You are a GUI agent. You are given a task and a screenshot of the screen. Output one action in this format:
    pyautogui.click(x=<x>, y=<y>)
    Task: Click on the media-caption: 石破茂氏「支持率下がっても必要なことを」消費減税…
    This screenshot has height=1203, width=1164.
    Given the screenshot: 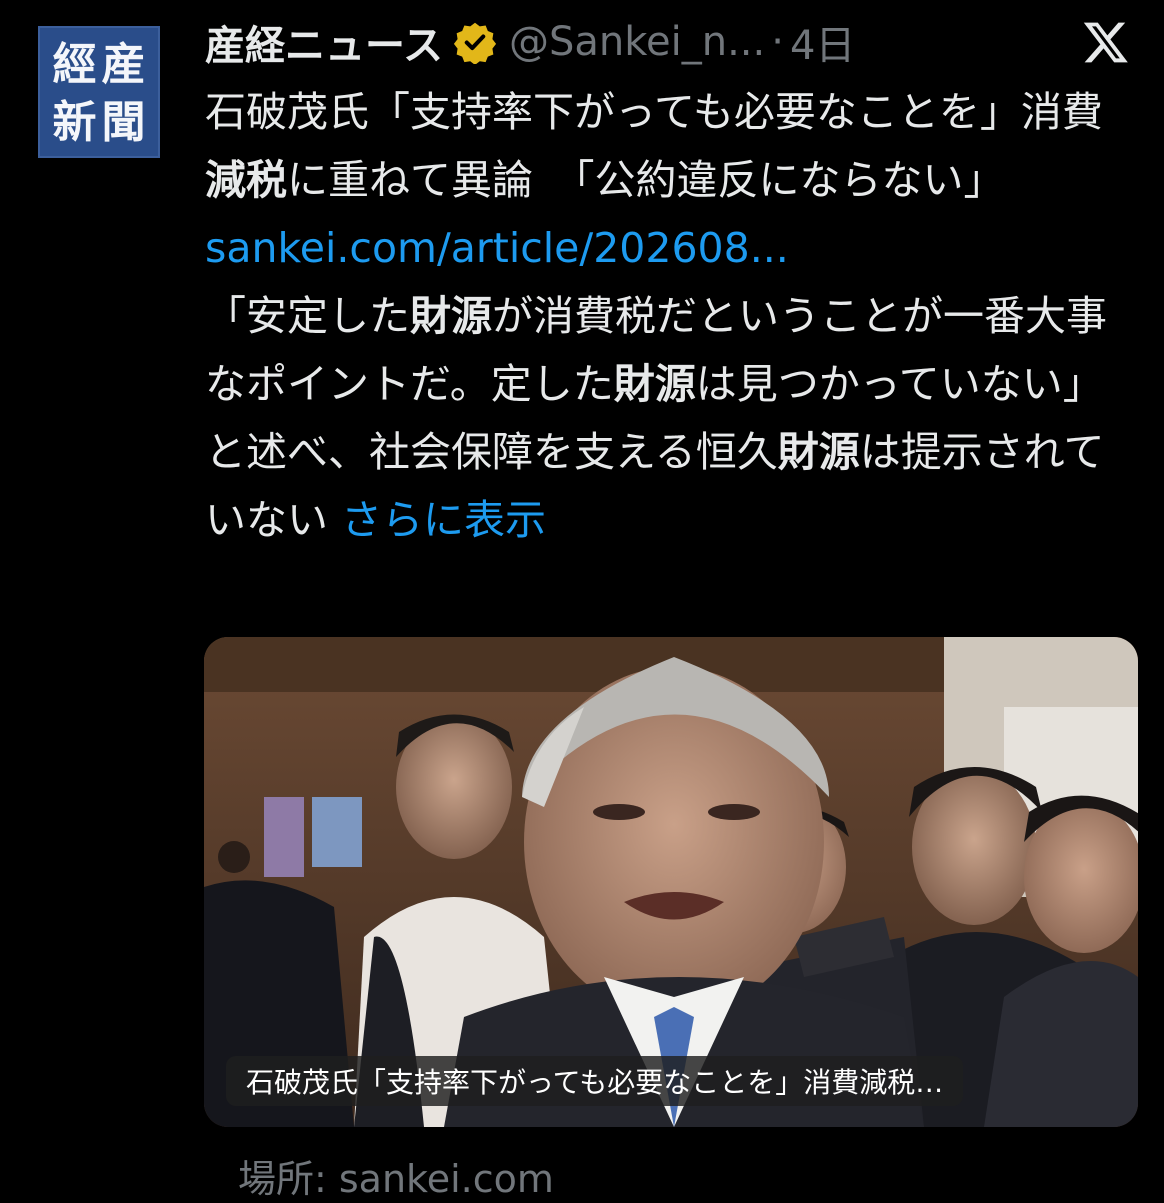 What is the action you would take?
    pyautogui.click(x=595, y=1081)
    